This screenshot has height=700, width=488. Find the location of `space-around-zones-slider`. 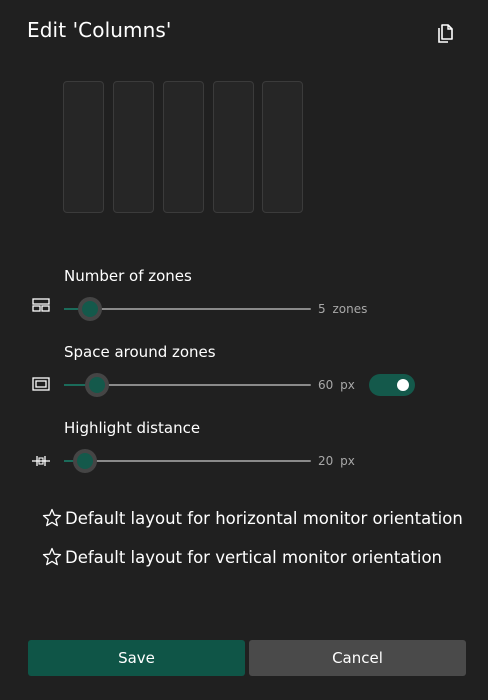

space-around-zones-slider is located at coordinates (187, 385).